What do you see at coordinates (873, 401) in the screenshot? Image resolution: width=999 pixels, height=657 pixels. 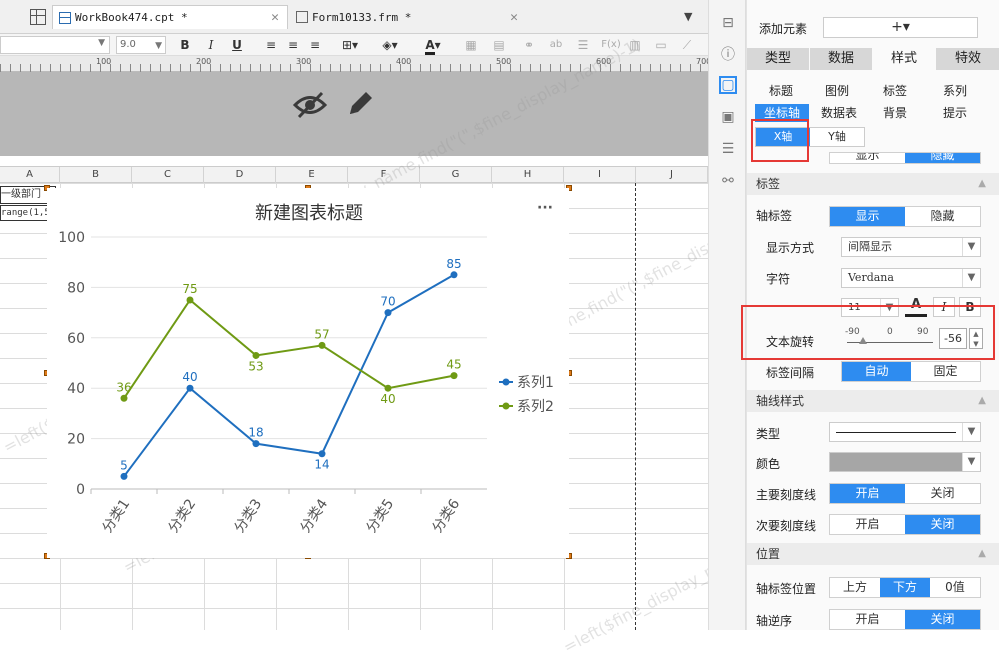 I see `section-axis-style: 轴线样式 ▲` at bounding box center [873, 401].